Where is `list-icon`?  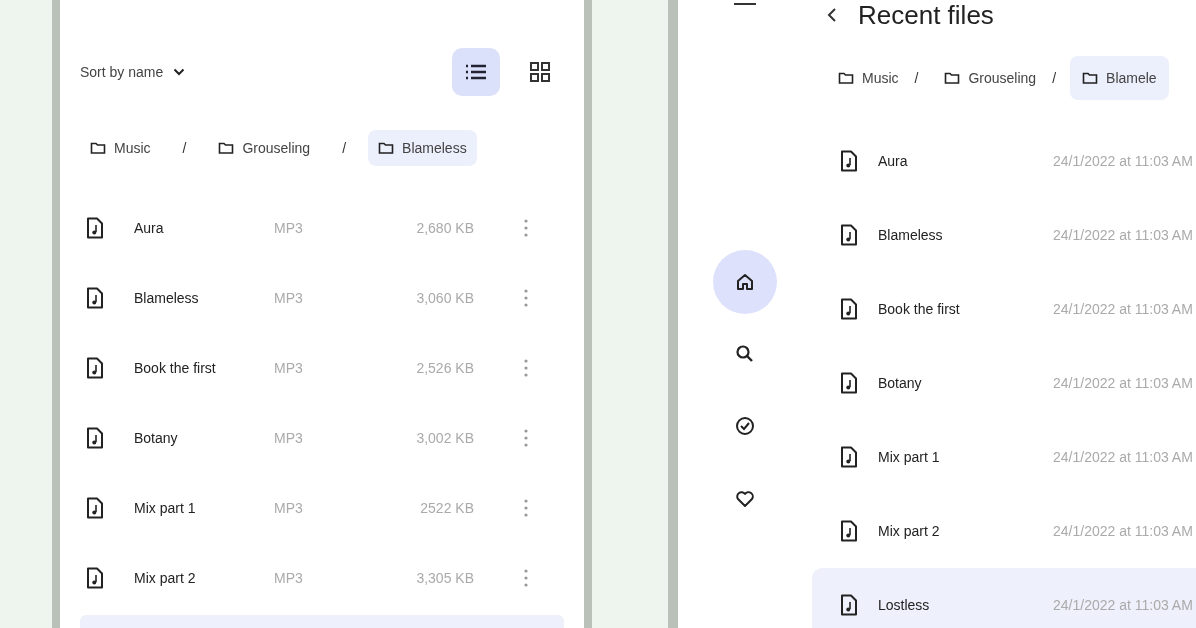
list-icon is located at coordinates (476, 72).